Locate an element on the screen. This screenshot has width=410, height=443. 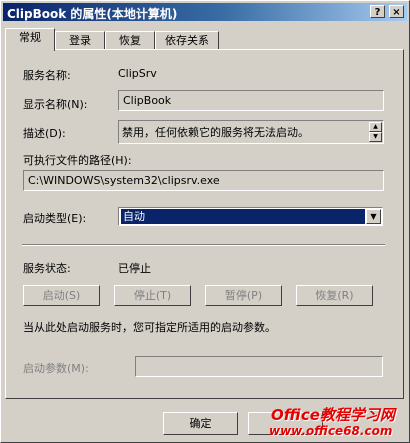
description-label: 描述(D): is located at coordinates (44, 133).